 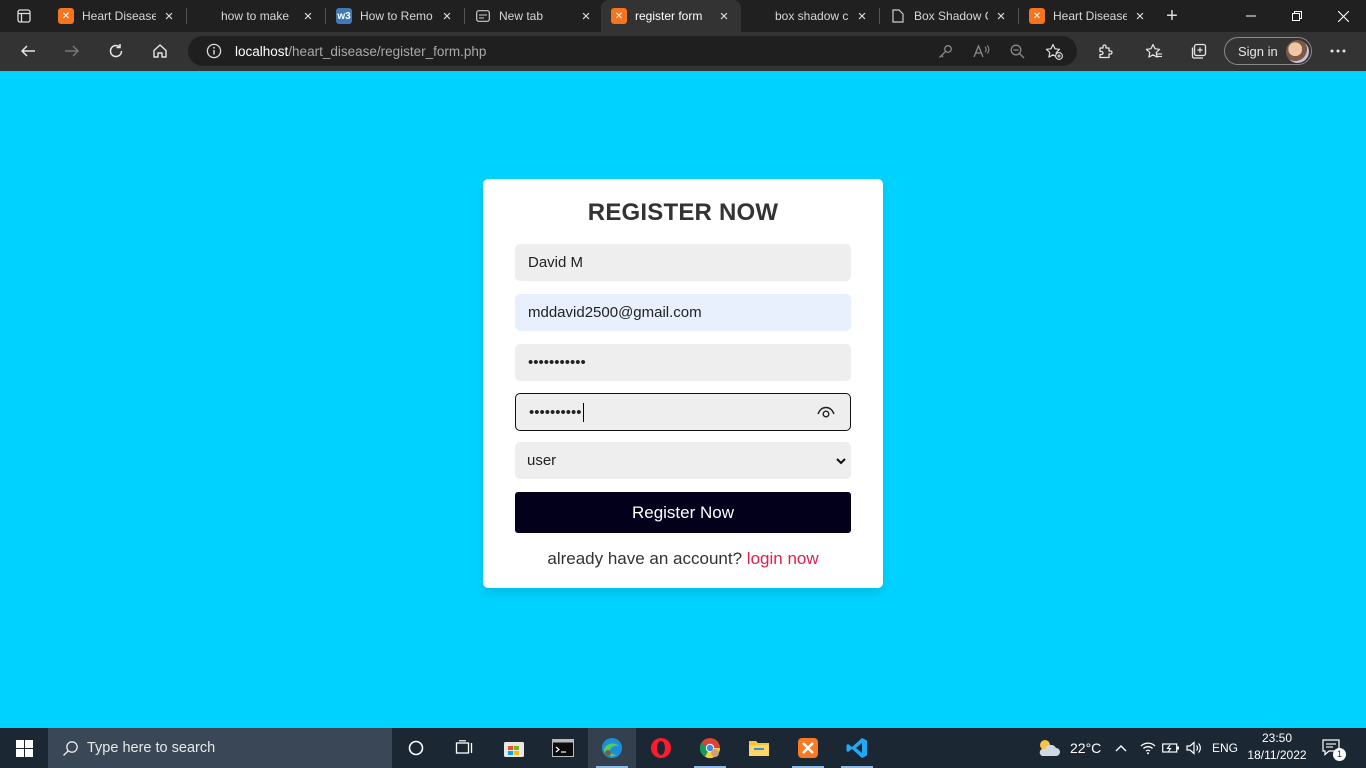 I want to click on login-prompt-text: already have an account?, so click(x=645, y=558).